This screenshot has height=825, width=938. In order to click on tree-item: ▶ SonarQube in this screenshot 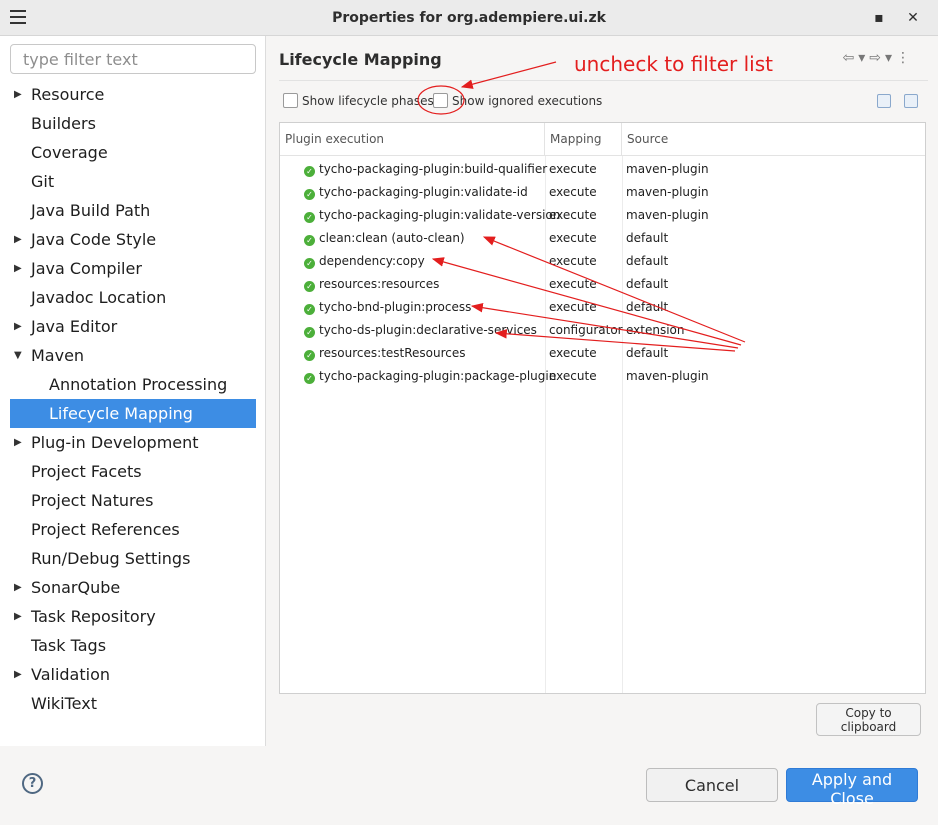, I will do `click(133, 587)`.